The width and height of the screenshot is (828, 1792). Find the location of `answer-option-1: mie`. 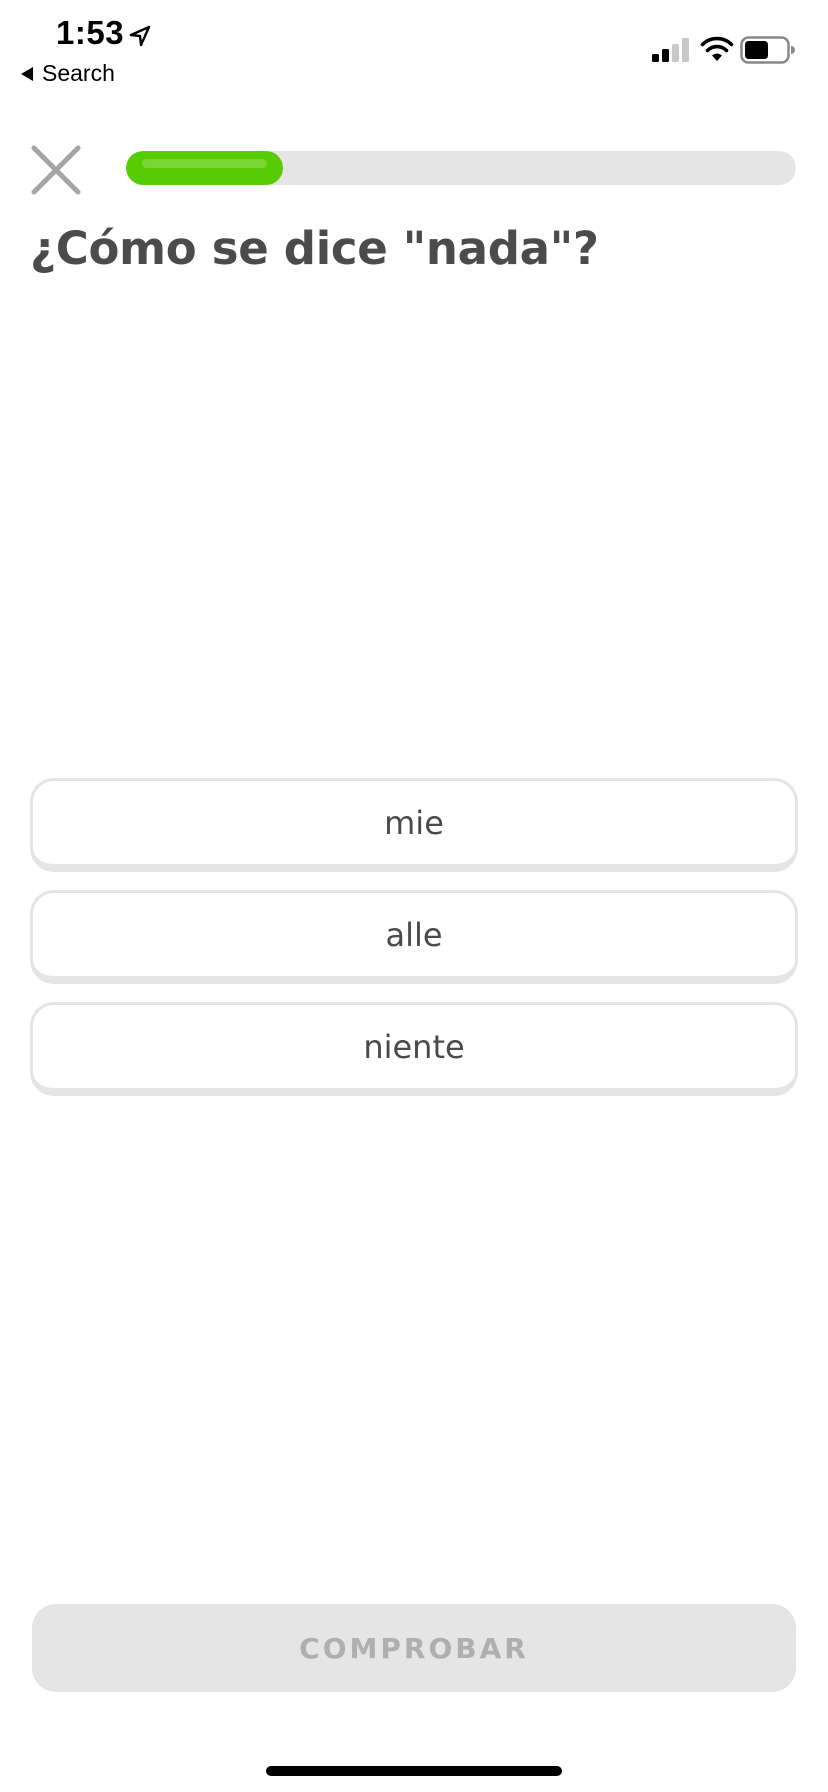

answer-option-1: mie is located at coordinates (414, 825).